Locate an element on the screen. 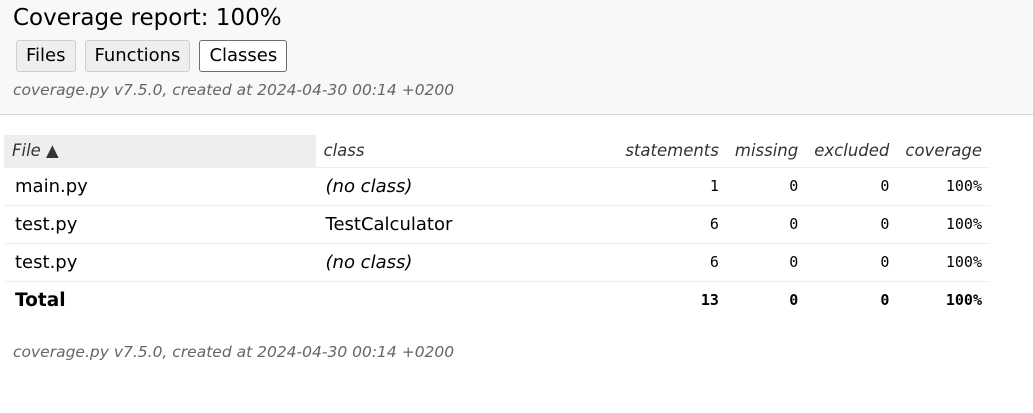 This screenshot has height=413, width=1033. class-cell: TestCalculator is located at coordinates (466, 224).